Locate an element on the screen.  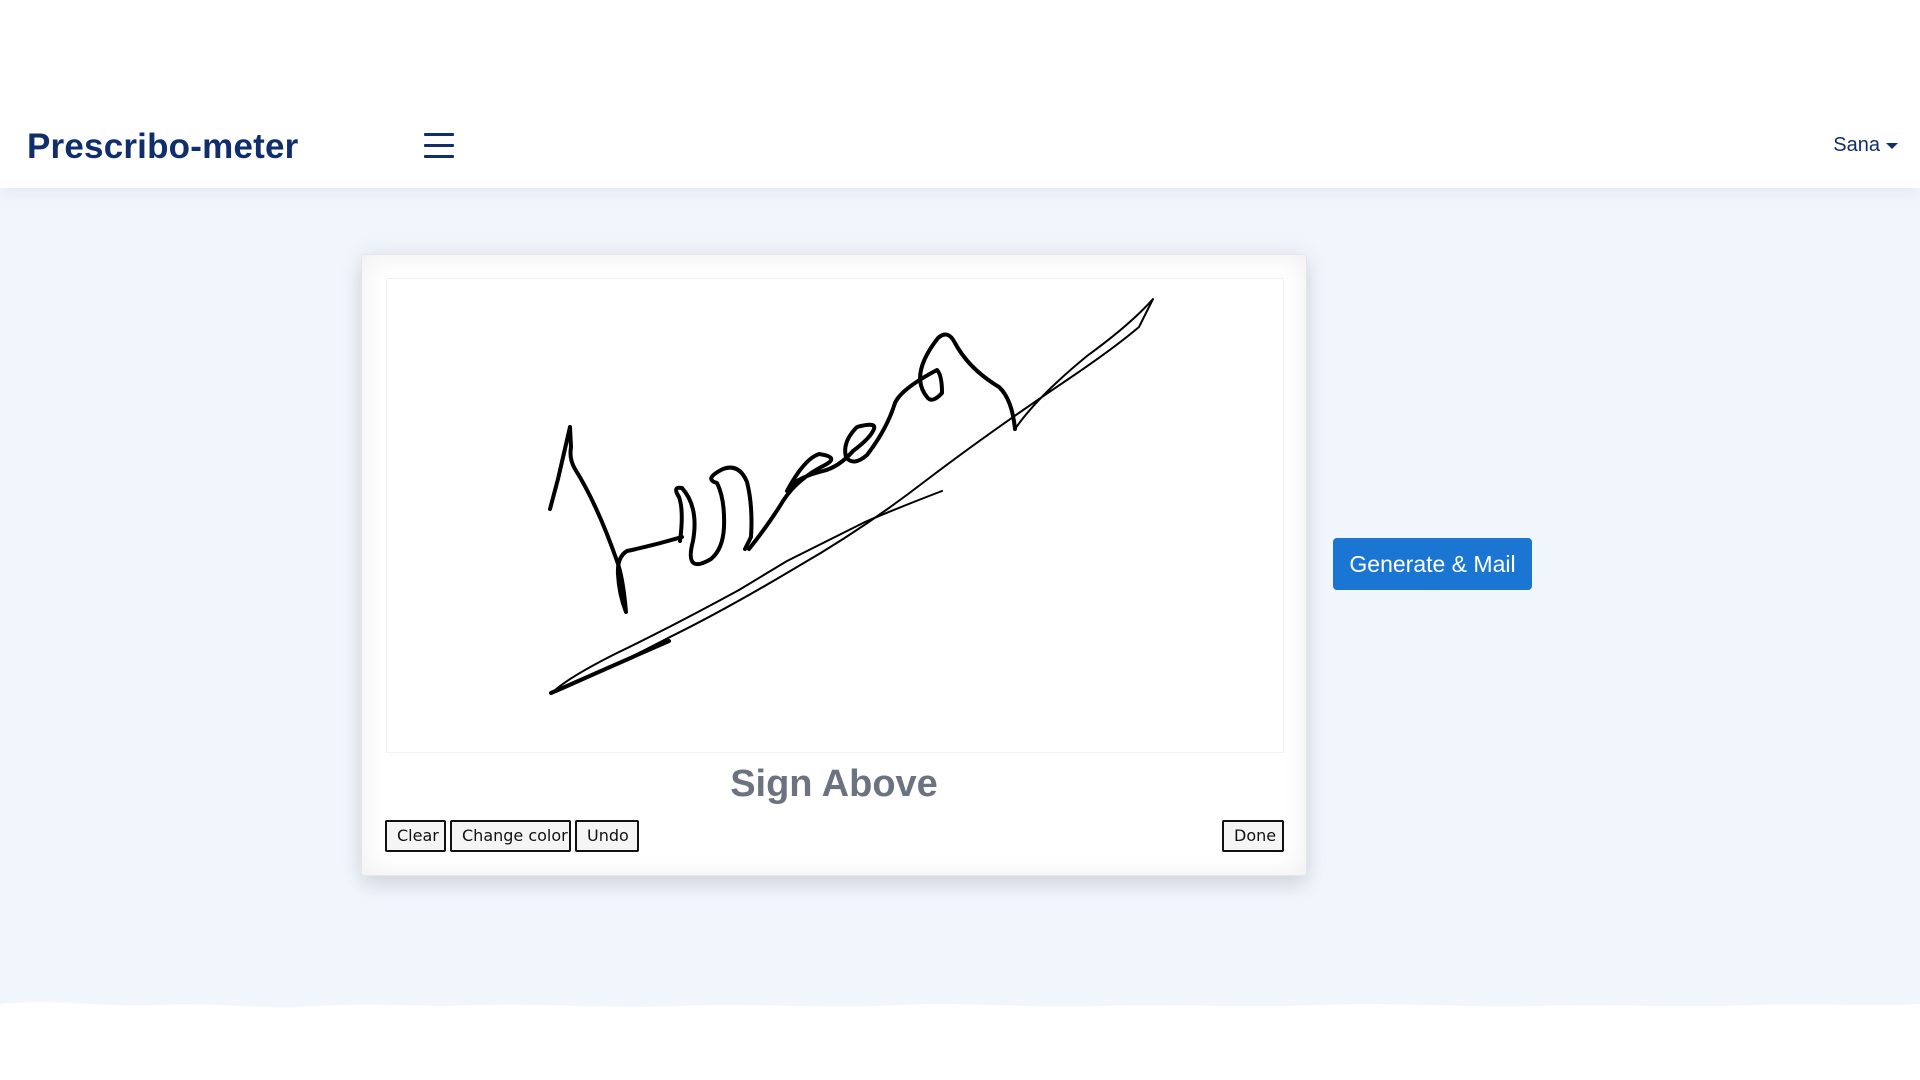
user-dropdown: Sana is located at coordinates (1865, 145).